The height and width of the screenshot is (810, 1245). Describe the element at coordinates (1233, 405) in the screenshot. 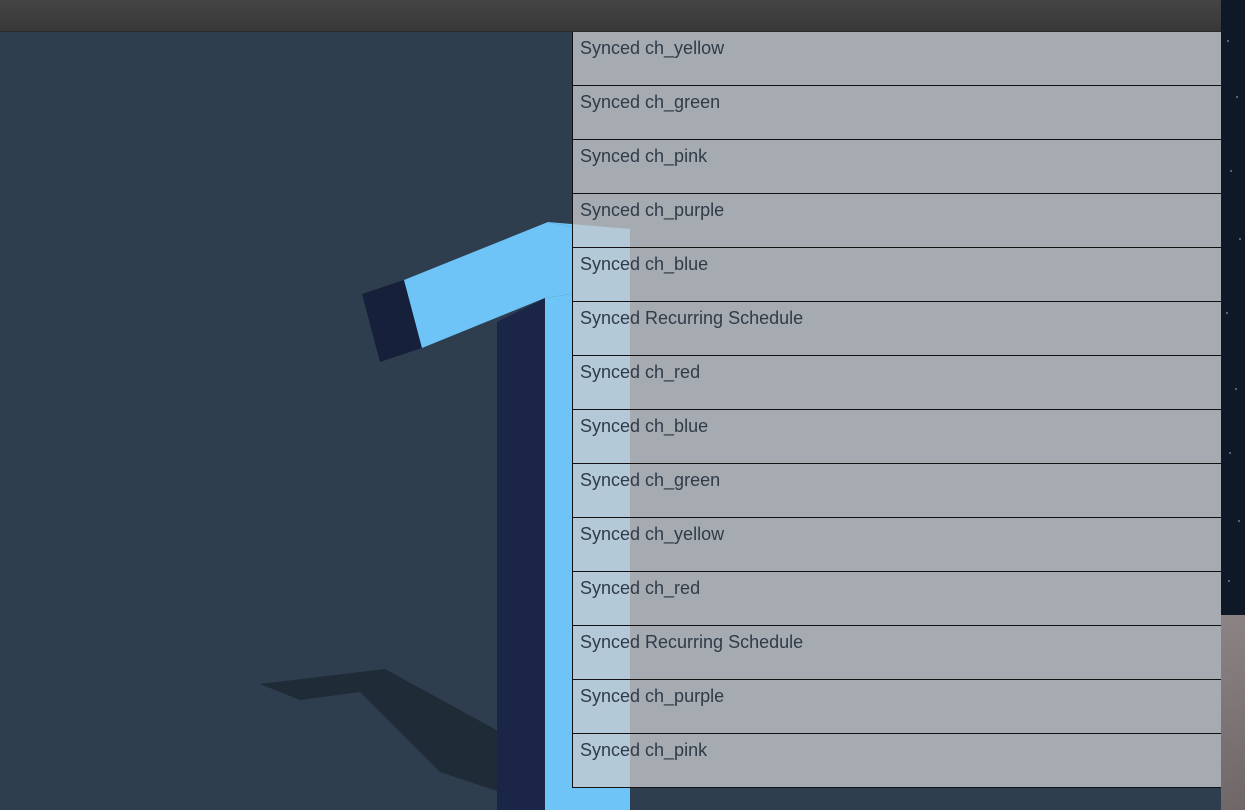

I see `background-strip` at that location.